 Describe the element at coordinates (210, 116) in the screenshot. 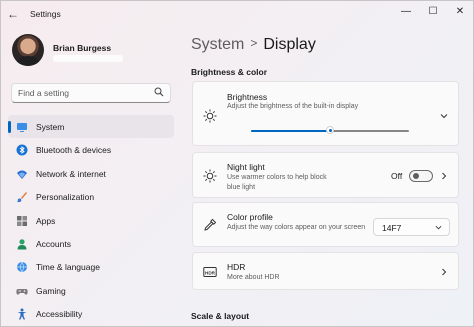

I see `sun-icon` at that location.